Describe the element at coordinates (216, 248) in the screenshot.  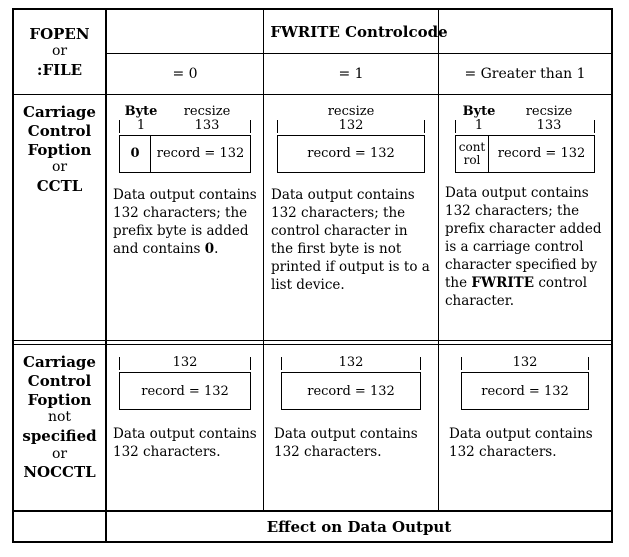
I see `cell-description-tail: .` at that location.